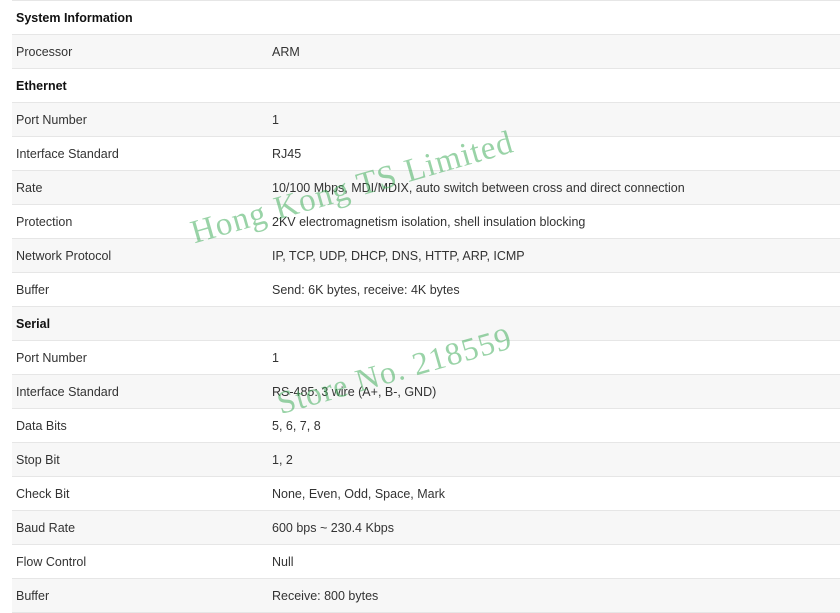 This screenshot has width=840, height=613. I want to click on spec-label: Protection, so click(44, 221).